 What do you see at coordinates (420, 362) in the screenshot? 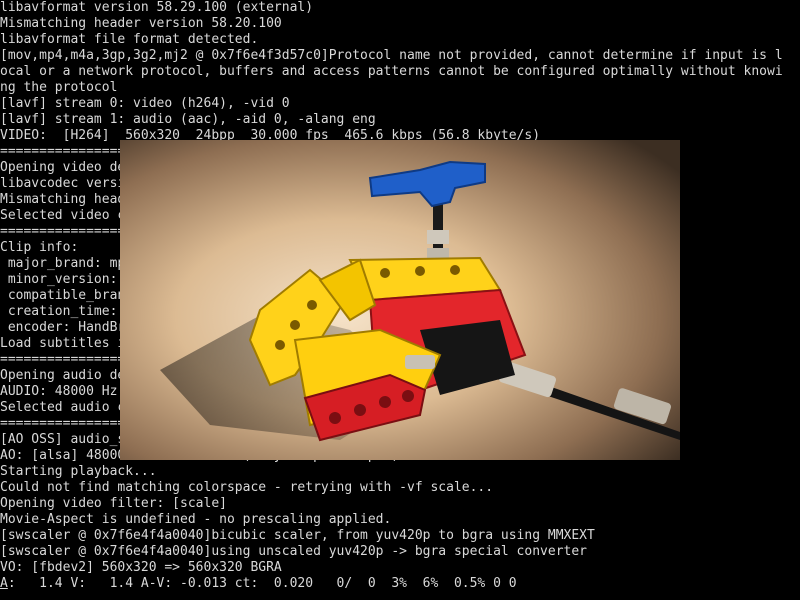
I see `axle-connector` at bounding box center [420, 362].